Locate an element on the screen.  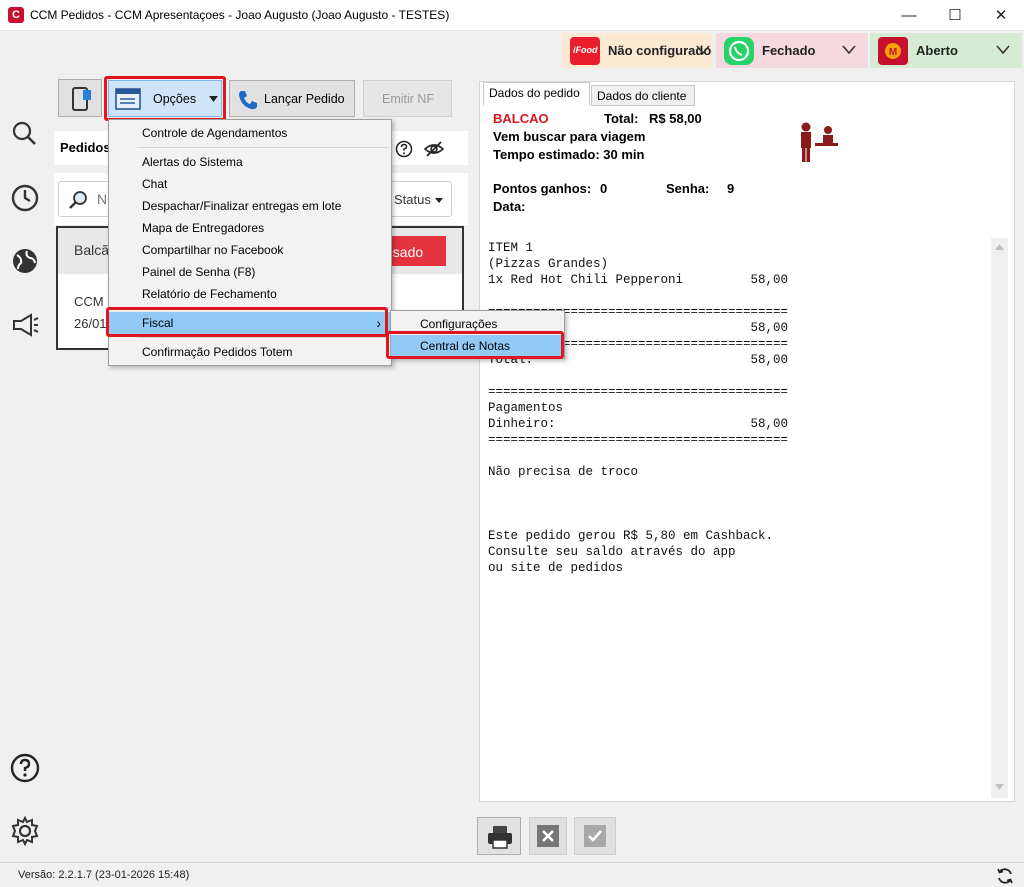
tab-dados-pedido-label: Dados do pedido is located at coordinates (534, 93).